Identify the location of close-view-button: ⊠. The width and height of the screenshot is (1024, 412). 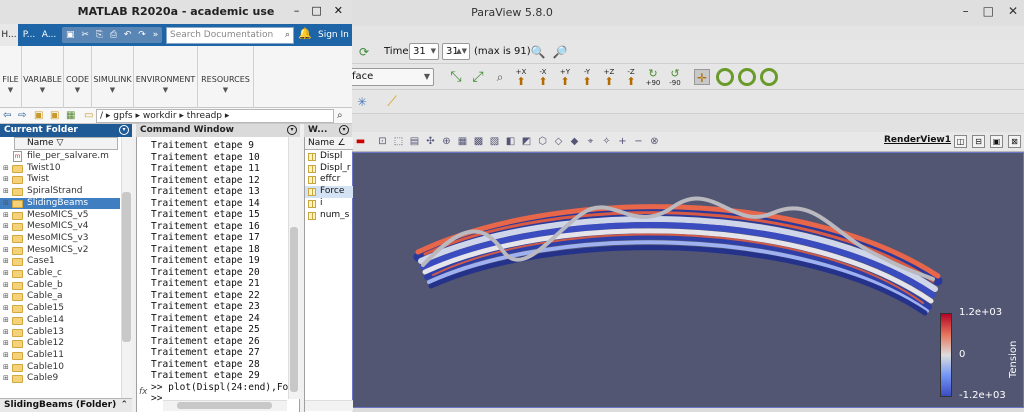
(1014, 141).